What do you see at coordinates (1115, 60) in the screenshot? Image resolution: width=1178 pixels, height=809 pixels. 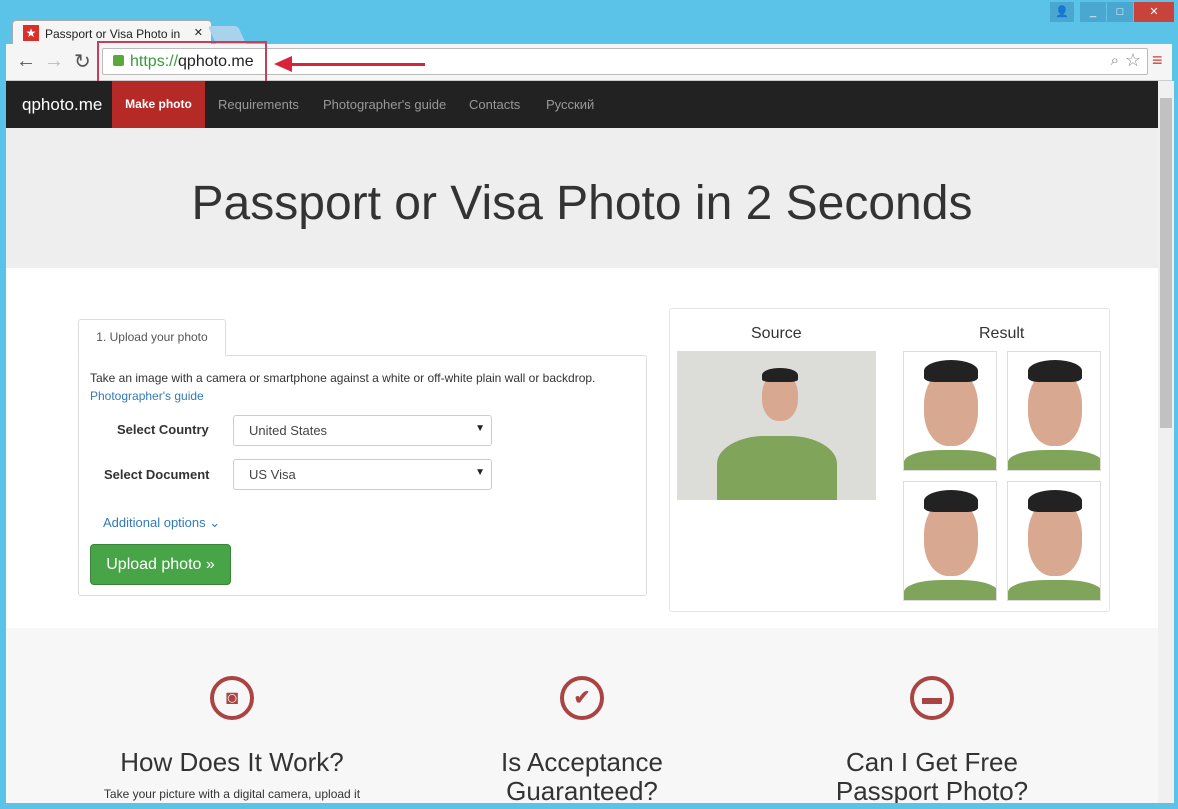 I see `zoom-icon: ⌕` at bounding box center [1115, 60].